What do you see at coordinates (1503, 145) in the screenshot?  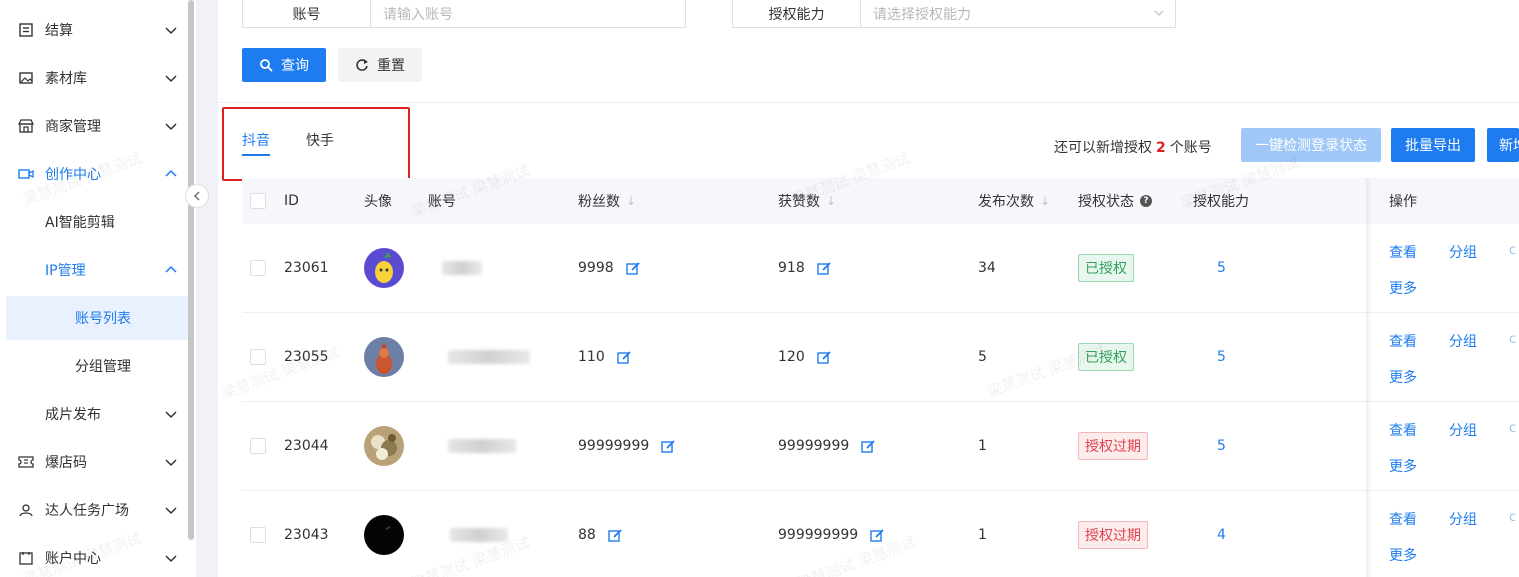 I see `add-account-button: 新增` at bounding box center [1503, 145].